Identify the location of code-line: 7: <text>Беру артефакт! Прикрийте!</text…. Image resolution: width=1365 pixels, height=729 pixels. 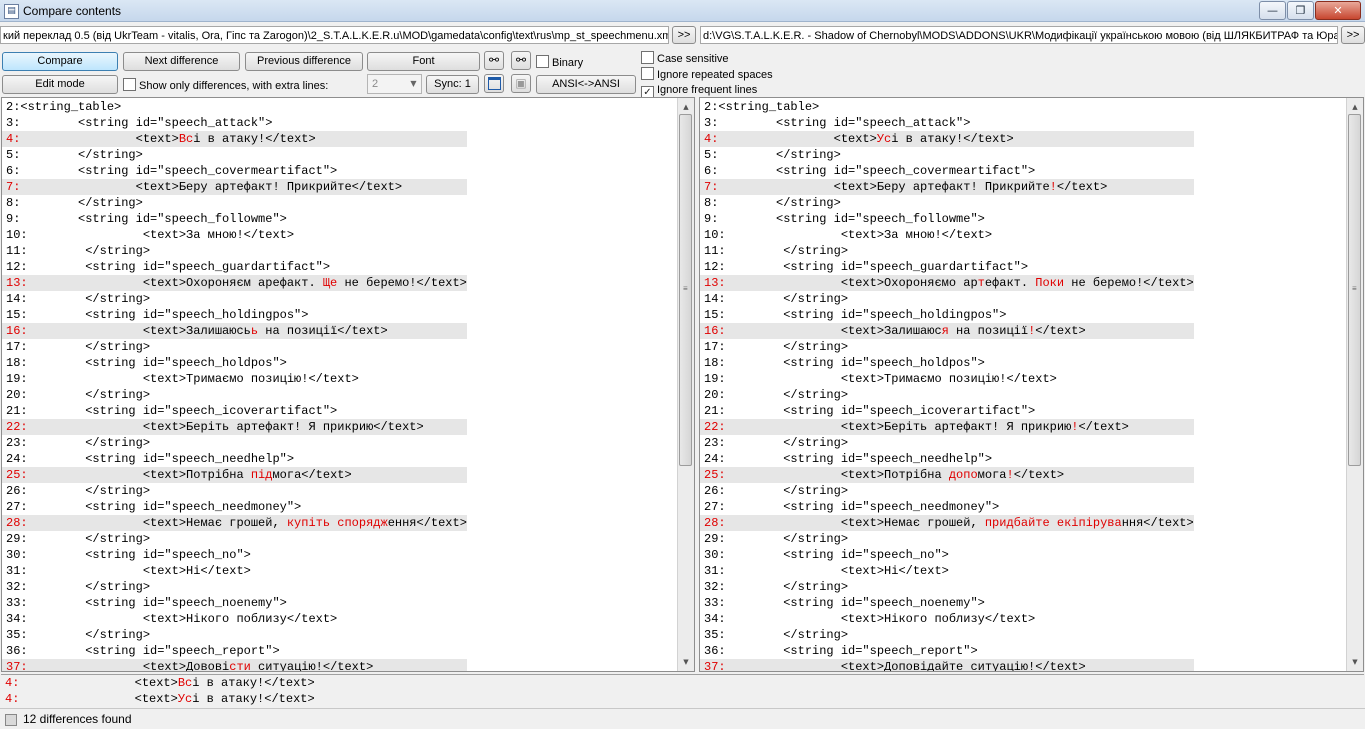
(947, 187).